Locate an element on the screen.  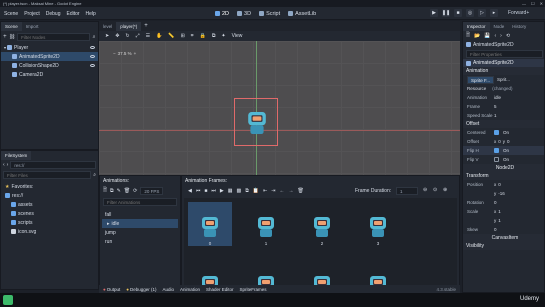
move-tool-icon: ✥ is located at coordinates (117, 36).